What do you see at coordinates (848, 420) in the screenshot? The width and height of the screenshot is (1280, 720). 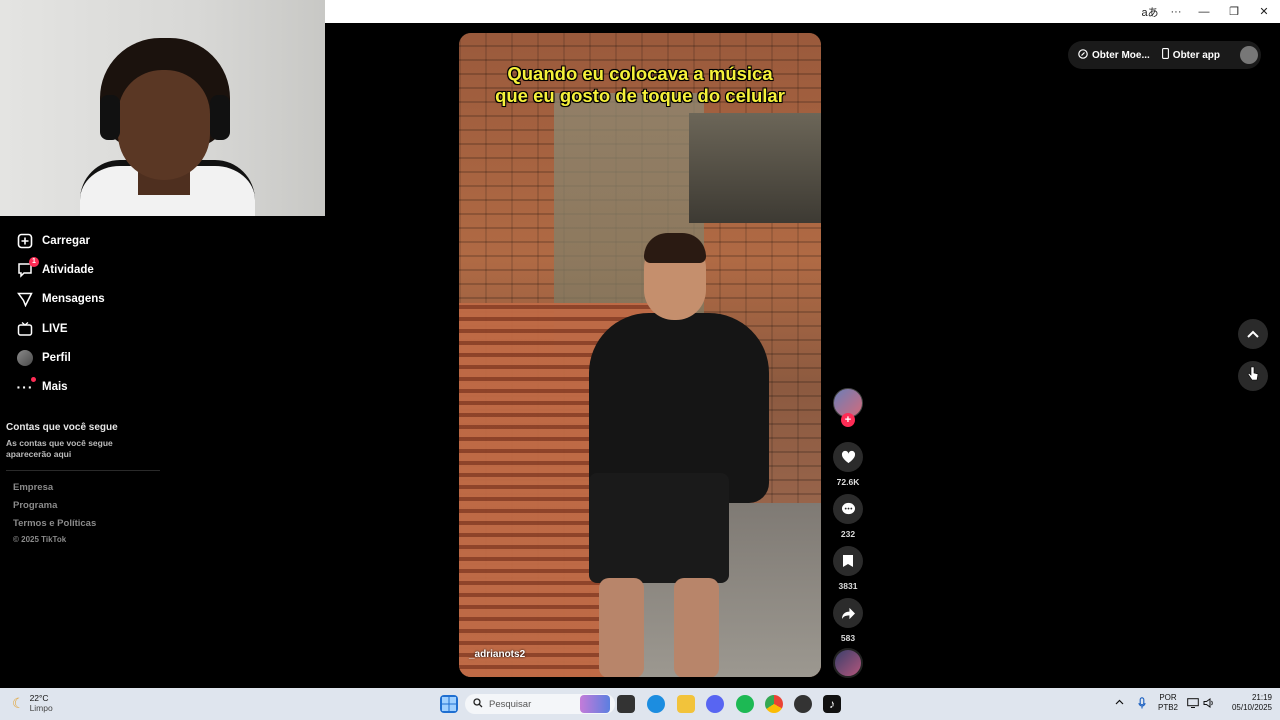 I see `follow-plus-icon: +` at bounding box center [848, 420].